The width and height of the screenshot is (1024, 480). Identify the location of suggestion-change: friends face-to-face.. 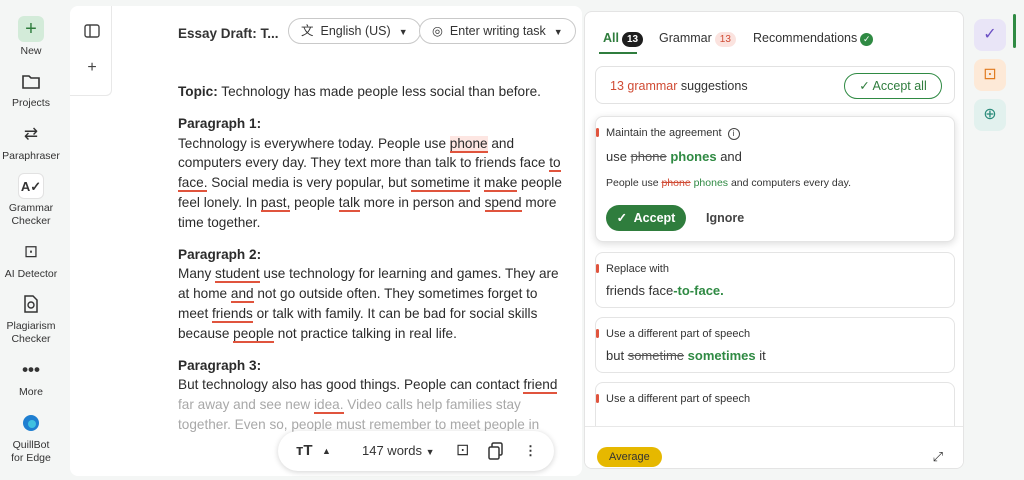
(665, 290).